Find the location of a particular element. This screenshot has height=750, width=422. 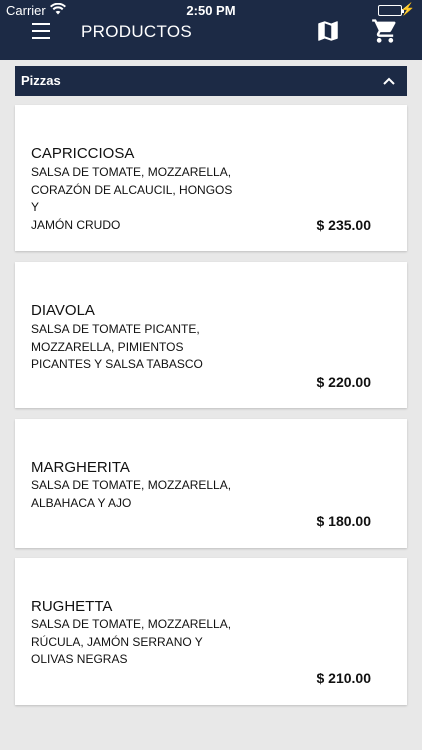

product-name: MARGHERITA is located at coordinates (80, 467).